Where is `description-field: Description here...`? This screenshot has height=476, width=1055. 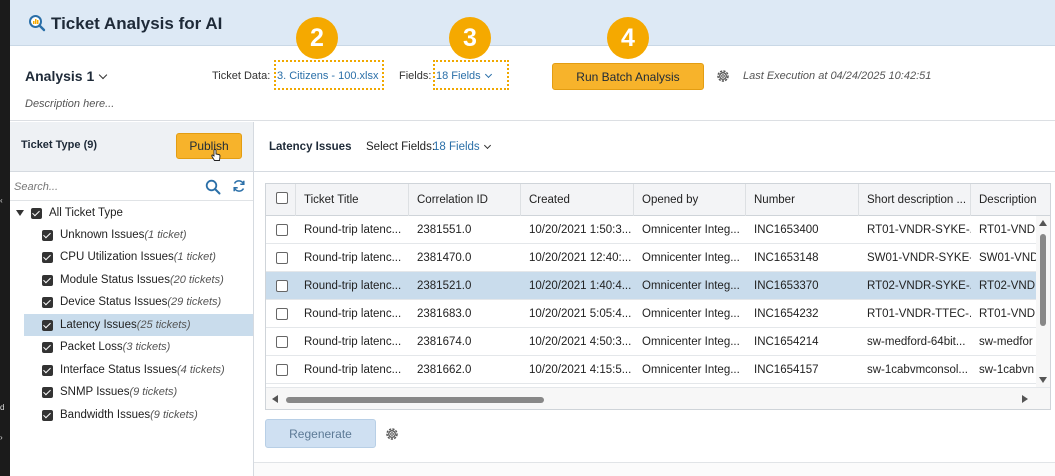
description-field: Description here... is located at coordinates (69, 104).